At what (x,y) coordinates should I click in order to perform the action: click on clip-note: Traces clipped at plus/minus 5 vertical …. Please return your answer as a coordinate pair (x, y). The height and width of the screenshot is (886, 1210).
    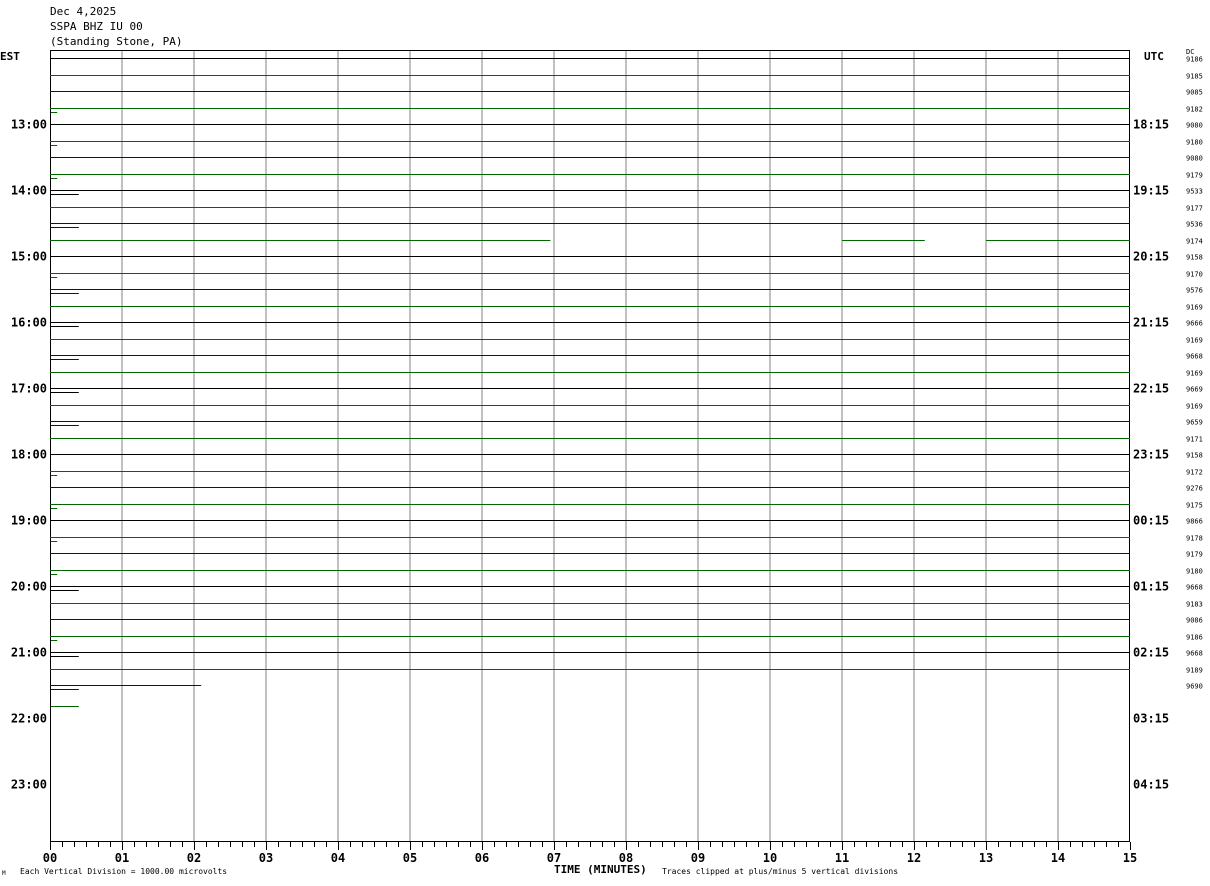
    Looking at the image, I should click on (780, 871).